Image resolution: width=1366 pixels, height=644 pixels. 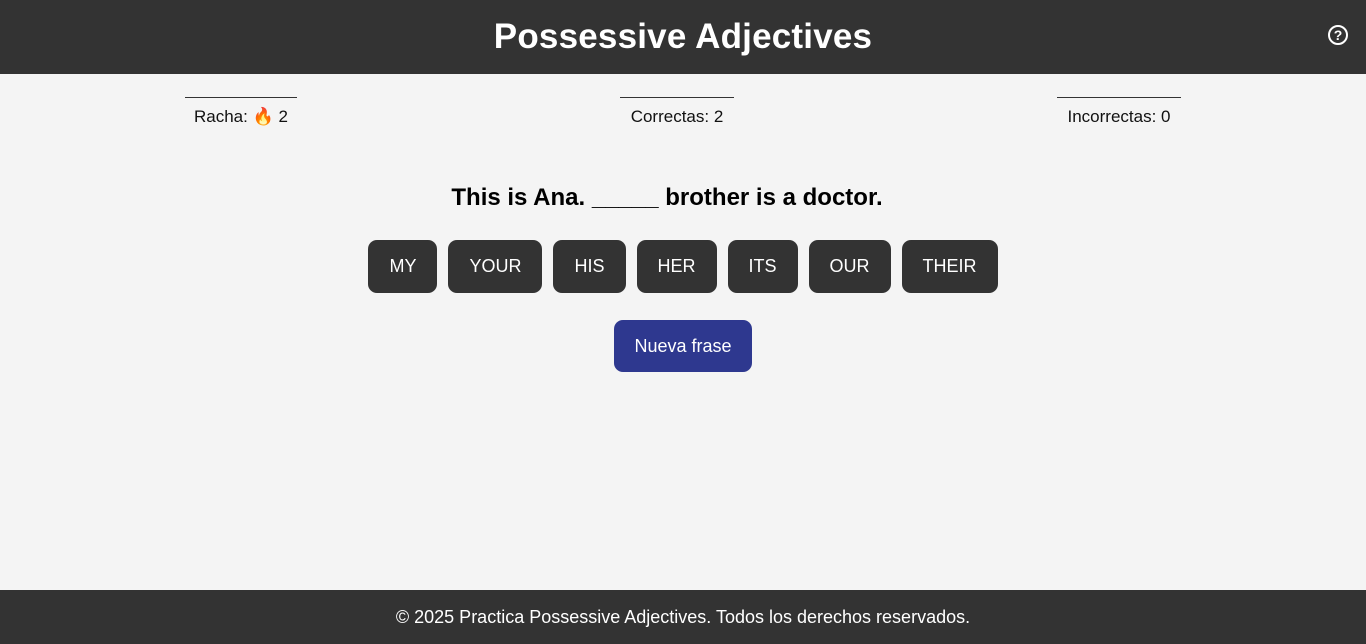 I want to click on streak-value: 2, so click(x=283, y=116).